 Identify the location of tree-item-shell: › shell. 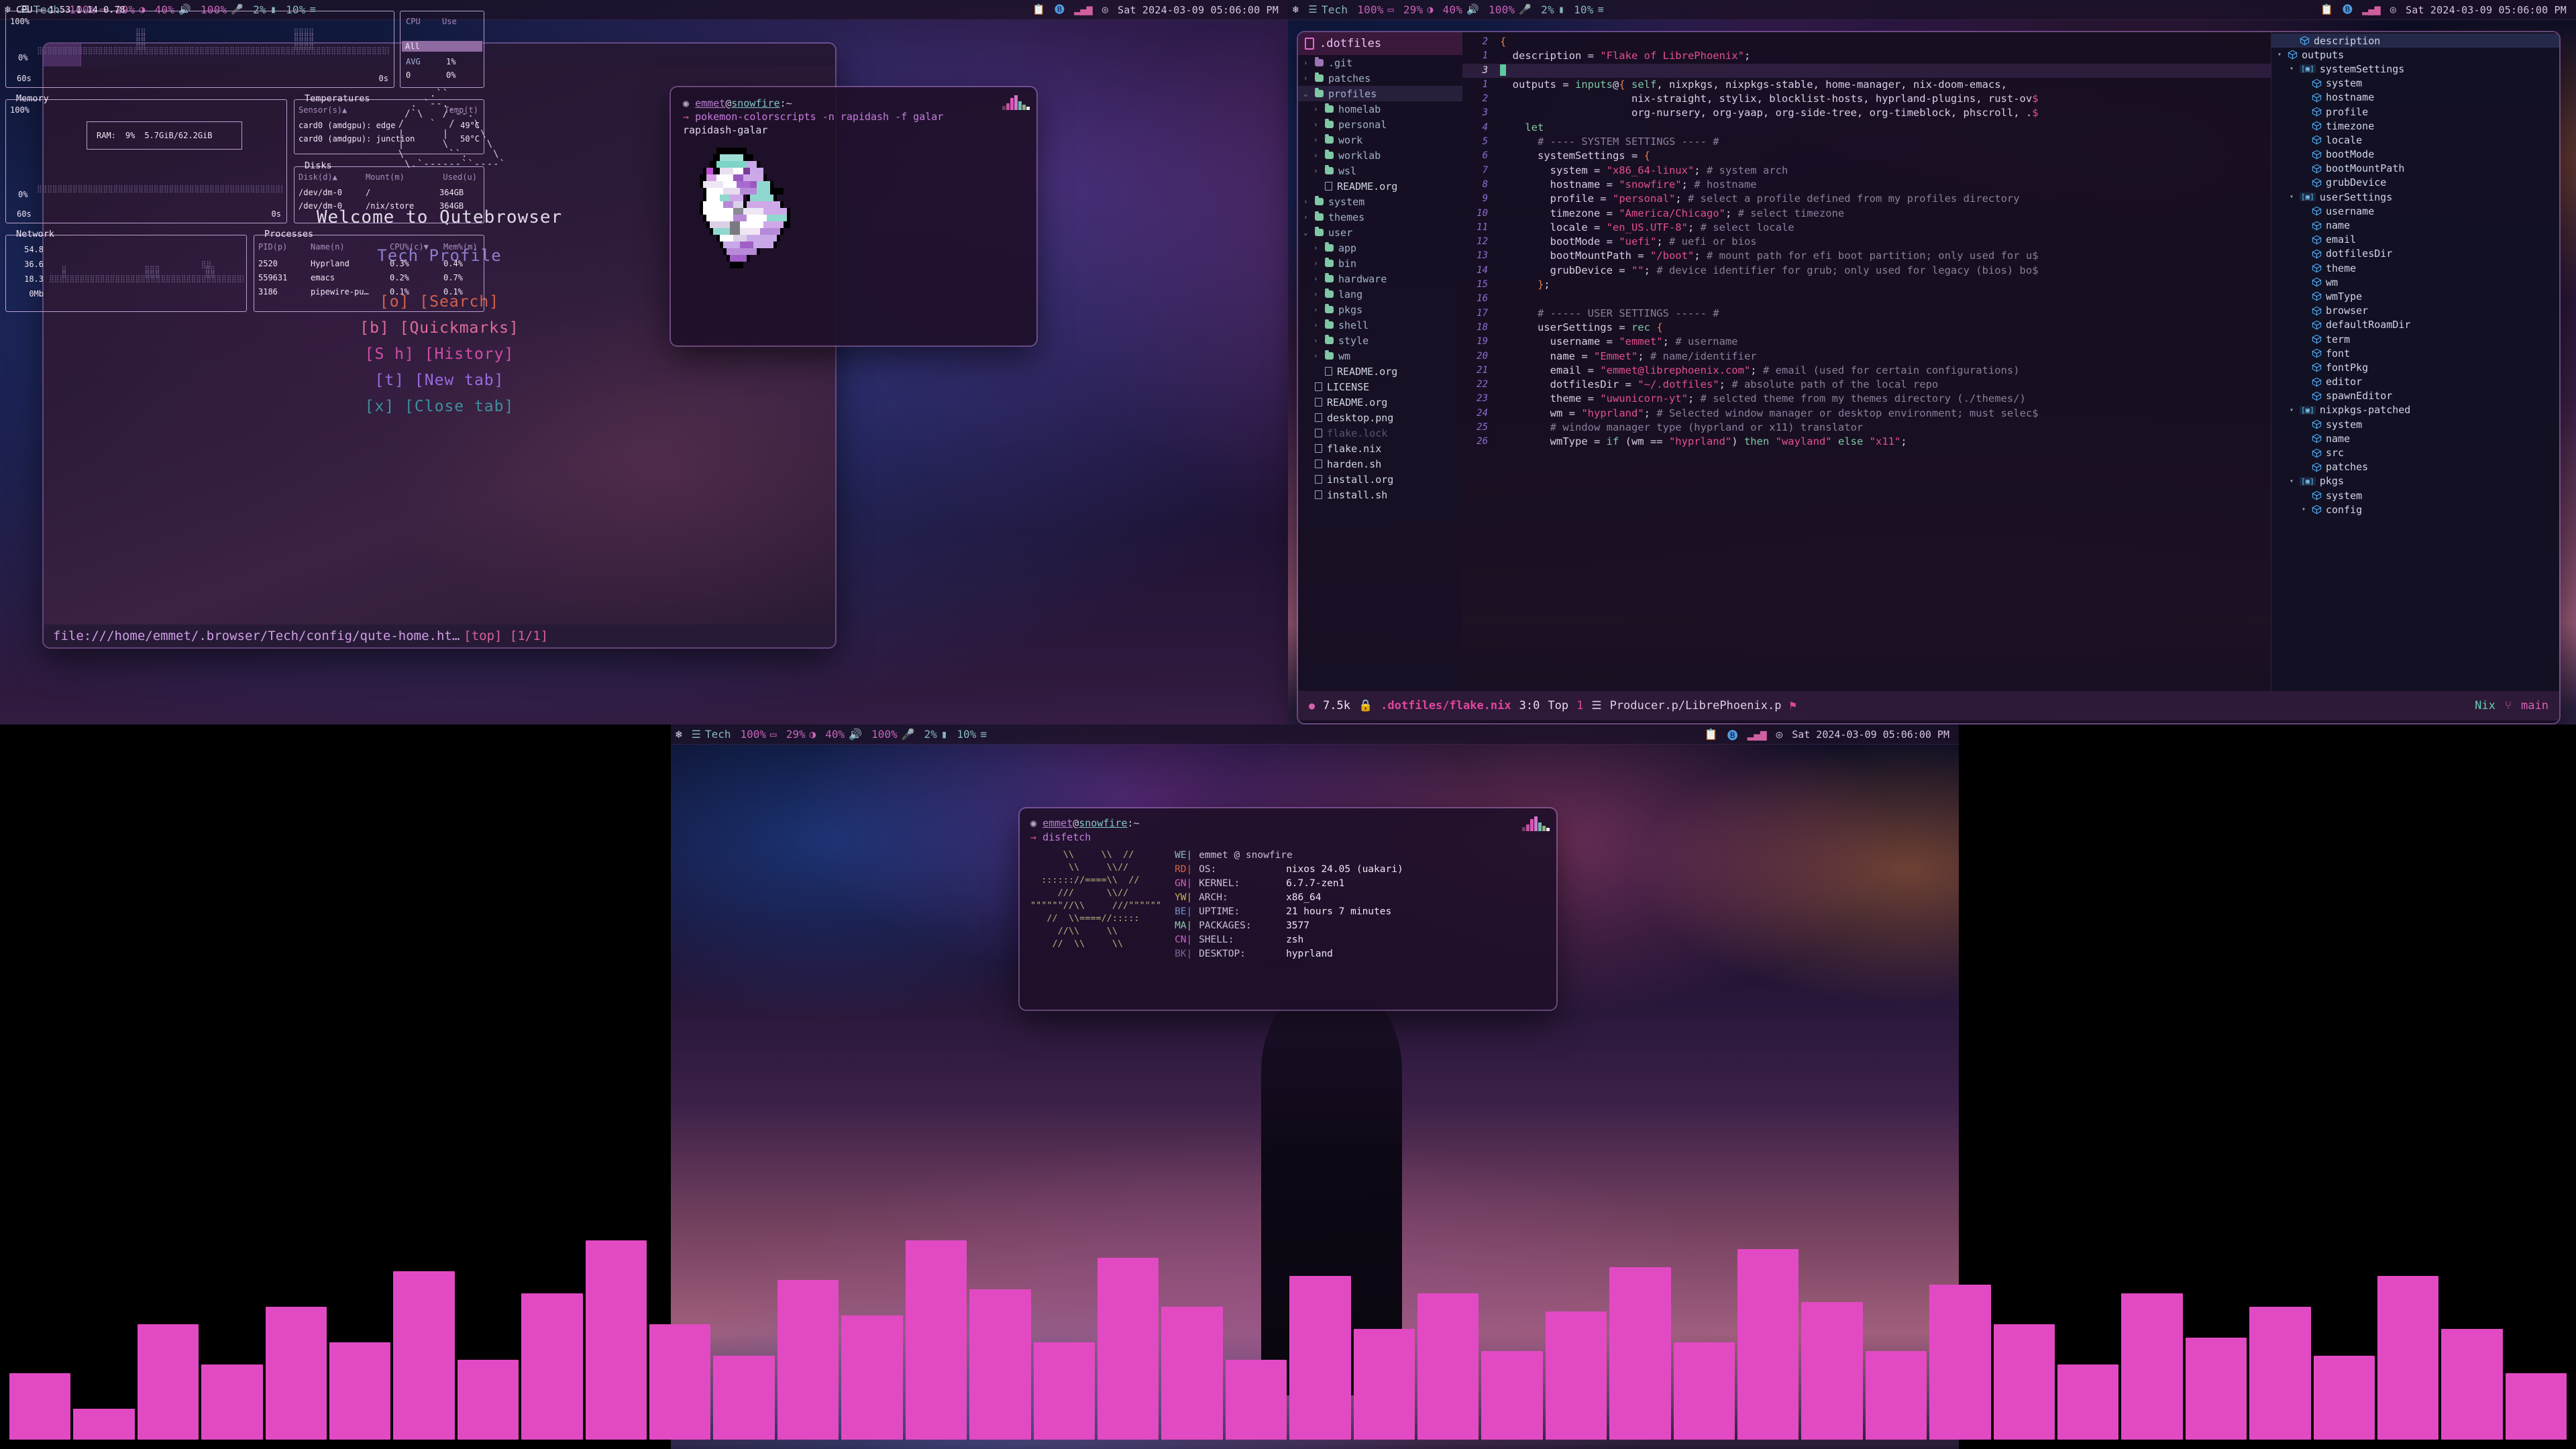
(1380, 325).